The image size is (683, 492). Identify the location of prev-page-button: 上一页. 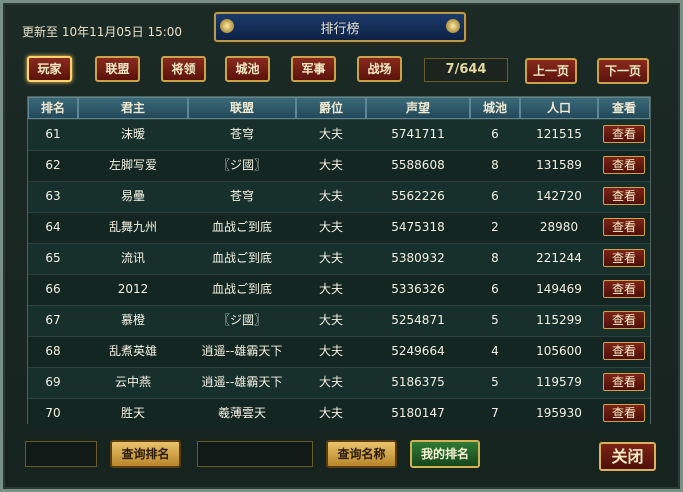
(551, 71).